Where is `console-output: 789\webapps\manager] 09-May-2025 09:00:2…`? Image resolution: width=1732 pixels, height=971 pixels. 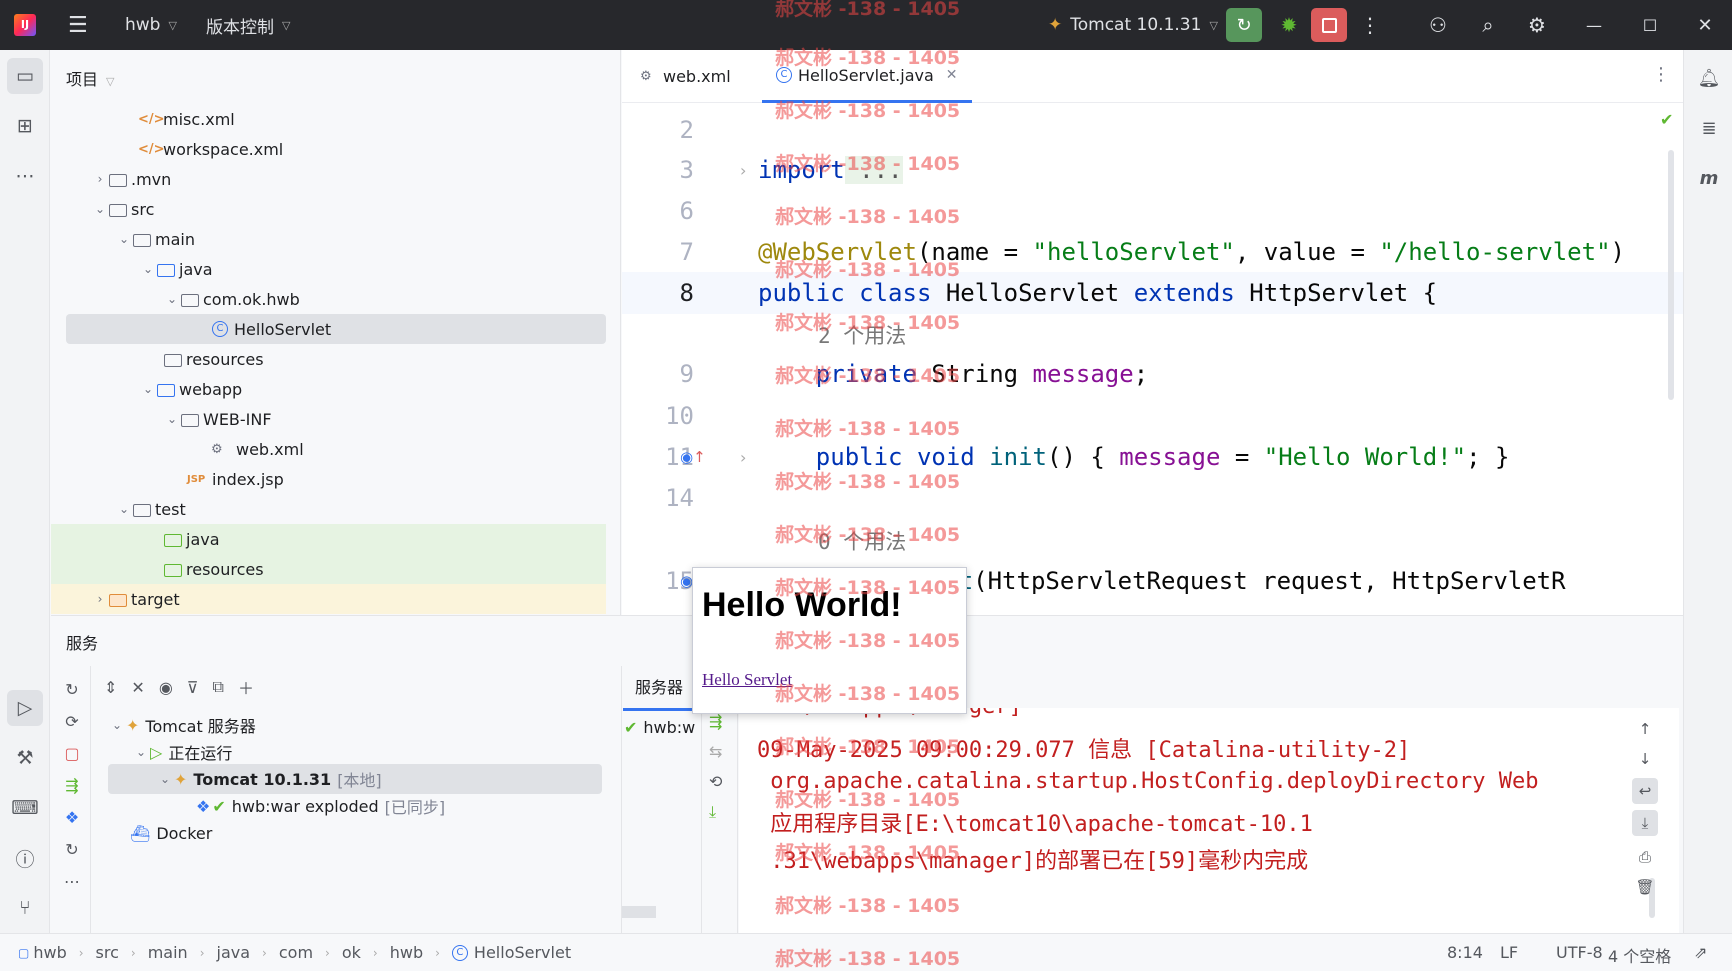 console-output: 789\webapps\manager] 09-May-2025 09:00:2… is located at coordinates (1209, 821).